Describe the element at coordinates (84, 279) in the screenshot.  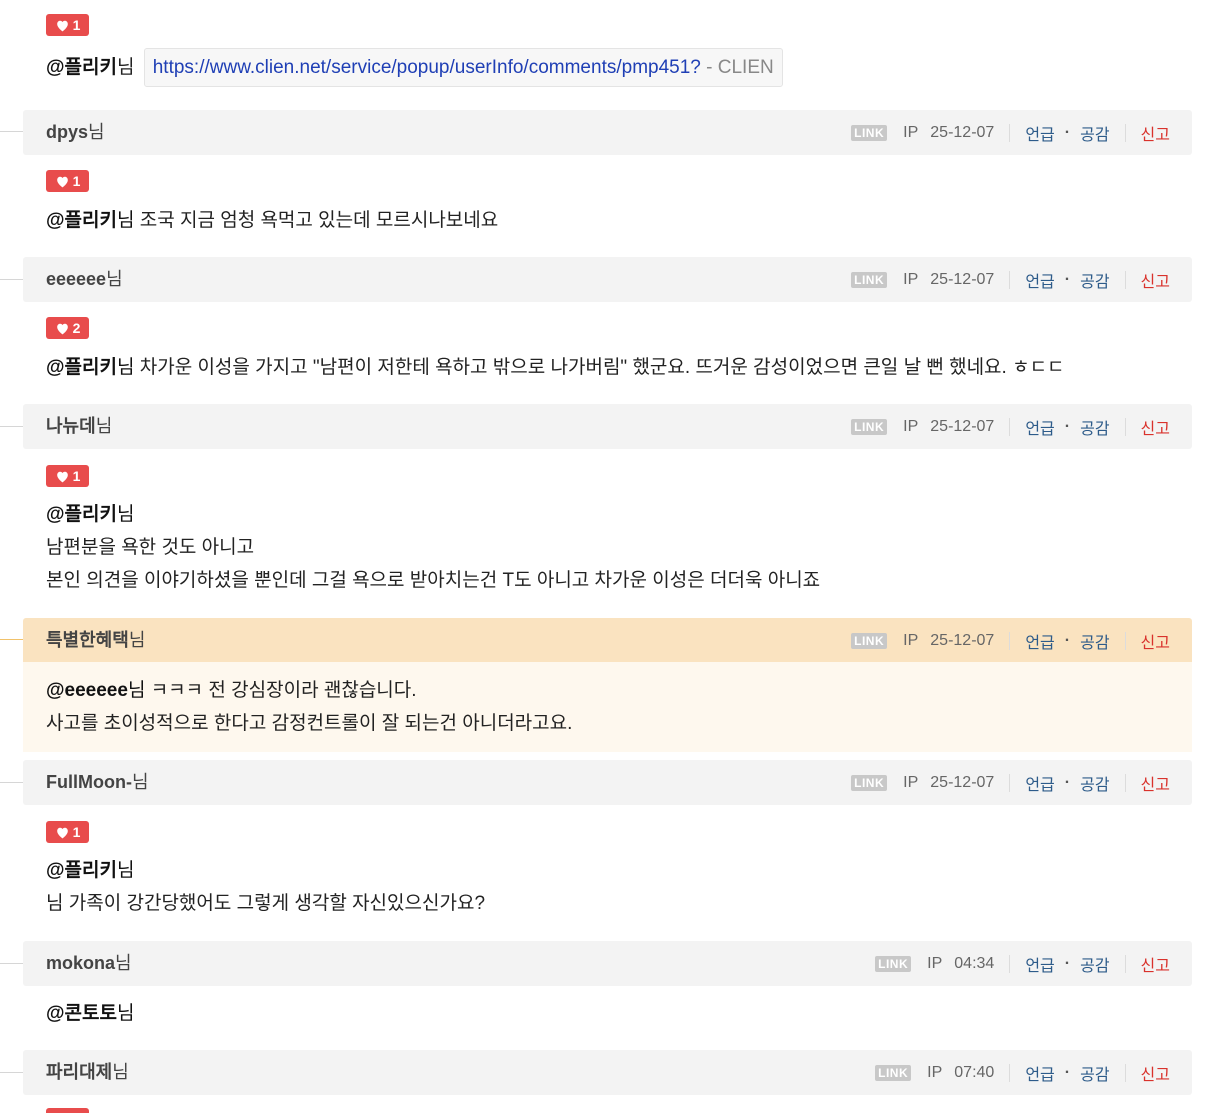
I see `comment-author: eeeeee님` at that location.